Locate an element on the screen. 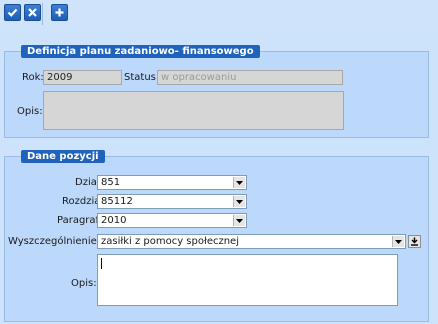  wyszczegolnienie-label: Wyszczególnienie: is located at coordinates (54, 241).